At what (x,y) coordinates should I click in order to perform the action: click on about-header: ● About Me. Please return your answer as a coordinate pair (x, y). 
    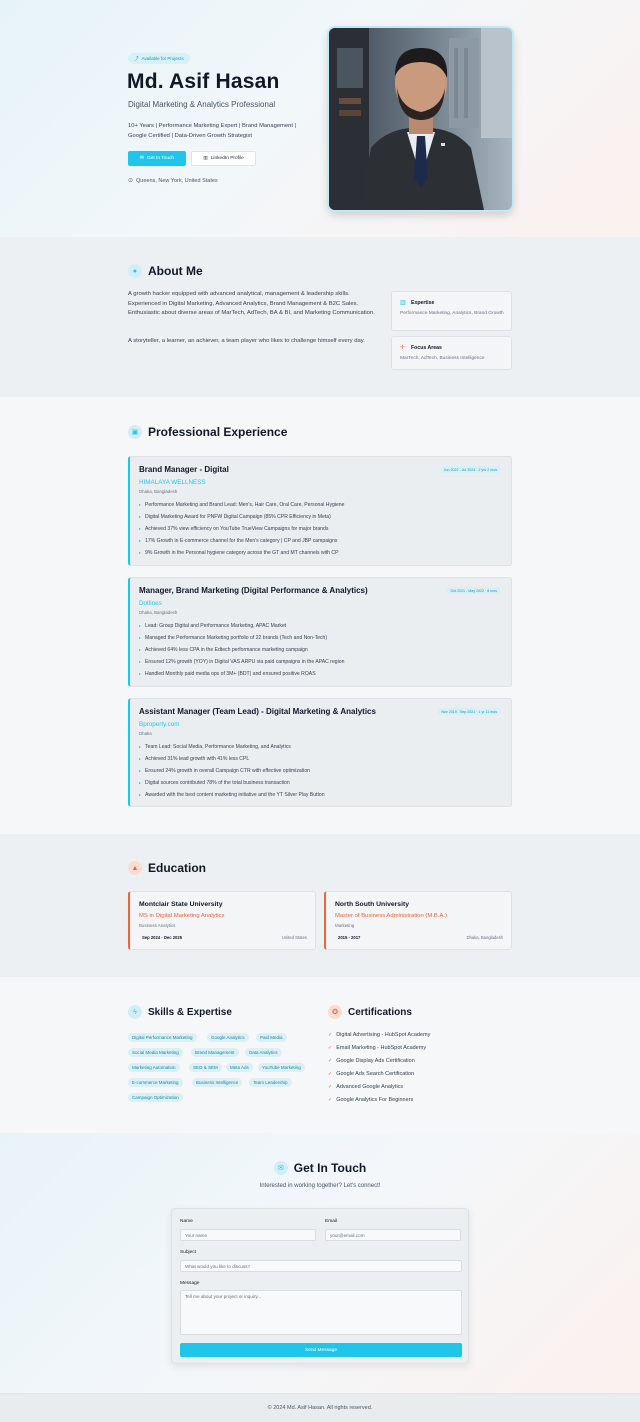
    Looking at the image, I should click on (165, 271).